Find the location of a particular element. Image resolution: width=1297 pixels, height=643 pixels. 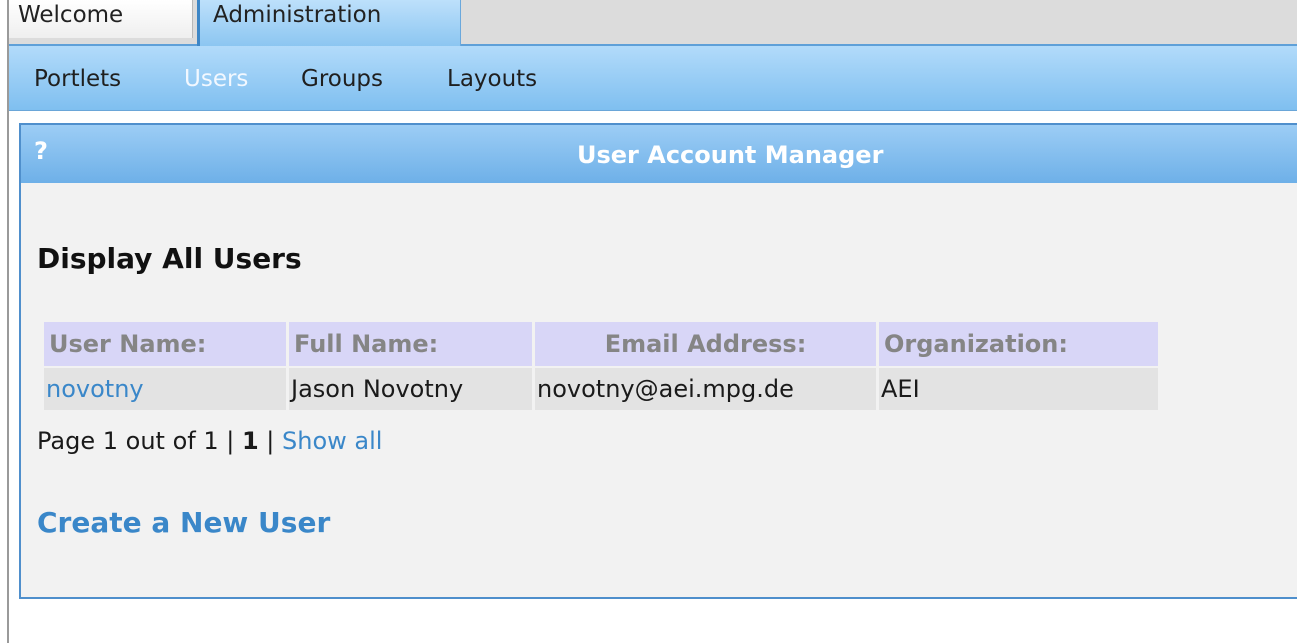

column-header-full-name: Full Name: is located at coordinates (410, 344).